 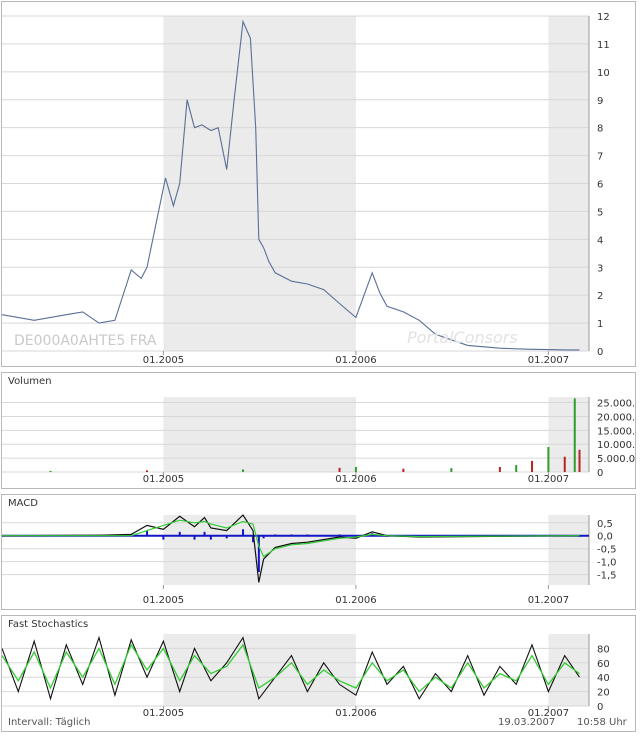 What do you see at coordinates (85, 341) in the screenshot?
I see `instrument-label: DE000A0AHTE5 FRA` at bounding box center [85, 341].